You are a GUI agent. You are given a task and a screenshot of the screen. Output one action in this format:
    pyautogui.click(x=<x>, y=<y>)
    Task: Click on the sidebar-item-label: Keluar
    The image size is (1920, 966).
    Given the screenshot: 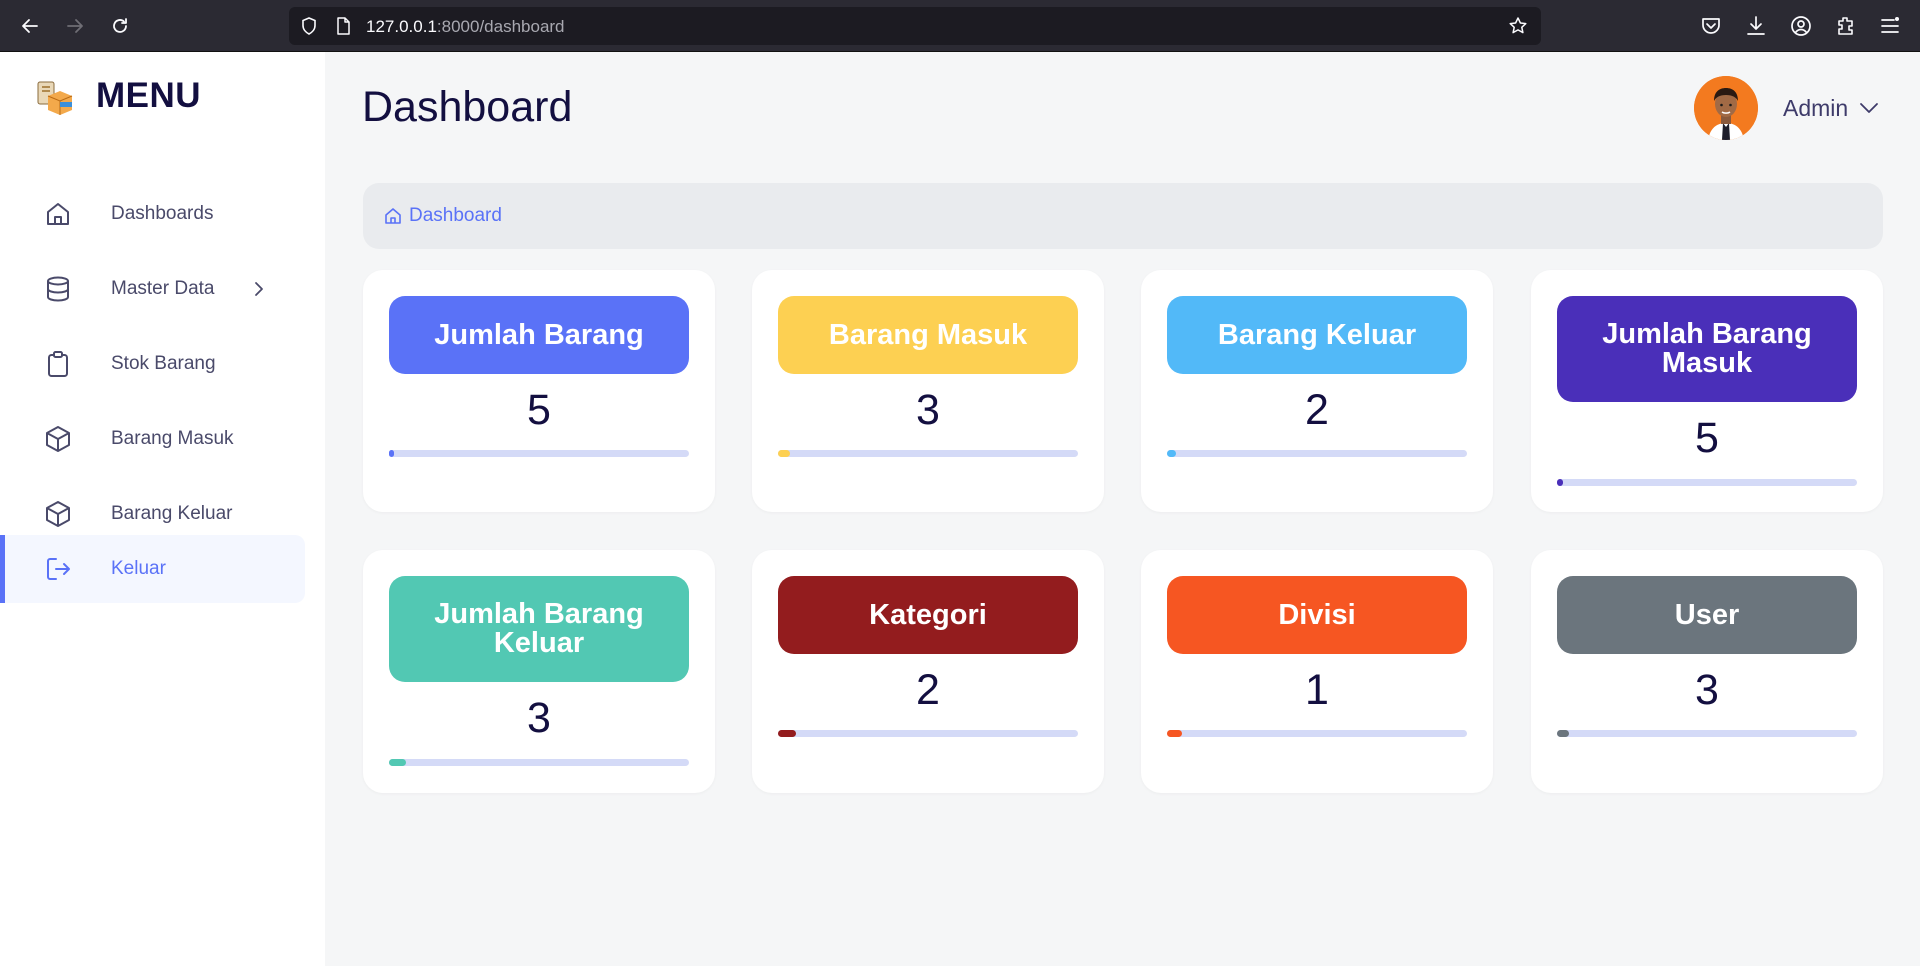 What is the action you would take?
    pyautogui.click(x=138, y=568)
    